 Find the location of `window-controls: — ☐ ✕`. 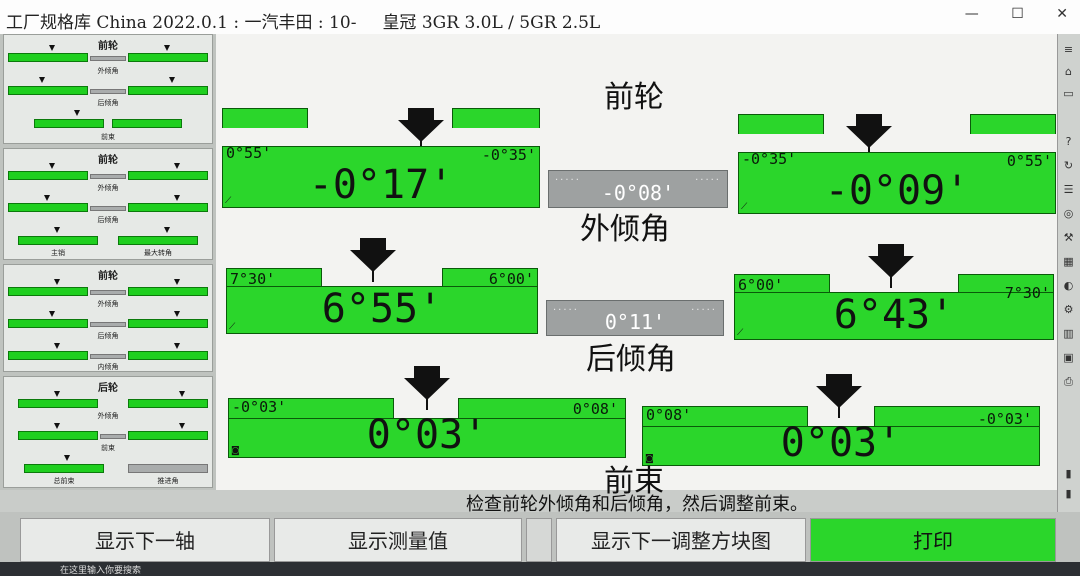

window-controls: — ☐ ✕ is located at coordinates (1002, 14).